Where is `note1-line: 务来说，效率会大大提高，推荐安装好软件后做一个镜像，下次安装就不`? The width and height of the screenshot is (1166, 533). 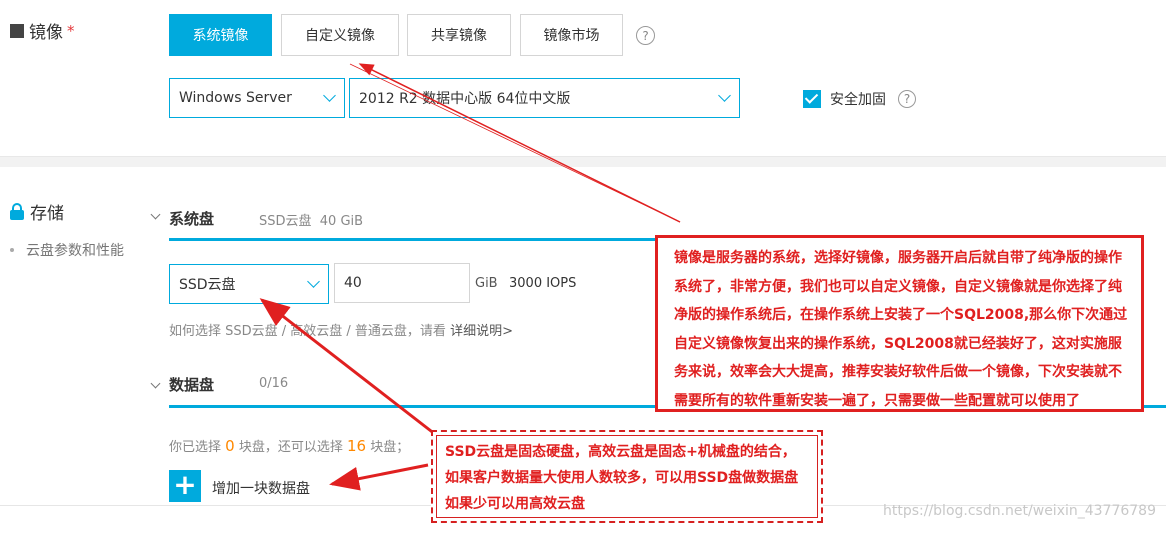
note1-line: 务来说，效率会大大提高，推荐安装好软件后做一个镜像，下次安装就不 is located at coordinates (898, 372).